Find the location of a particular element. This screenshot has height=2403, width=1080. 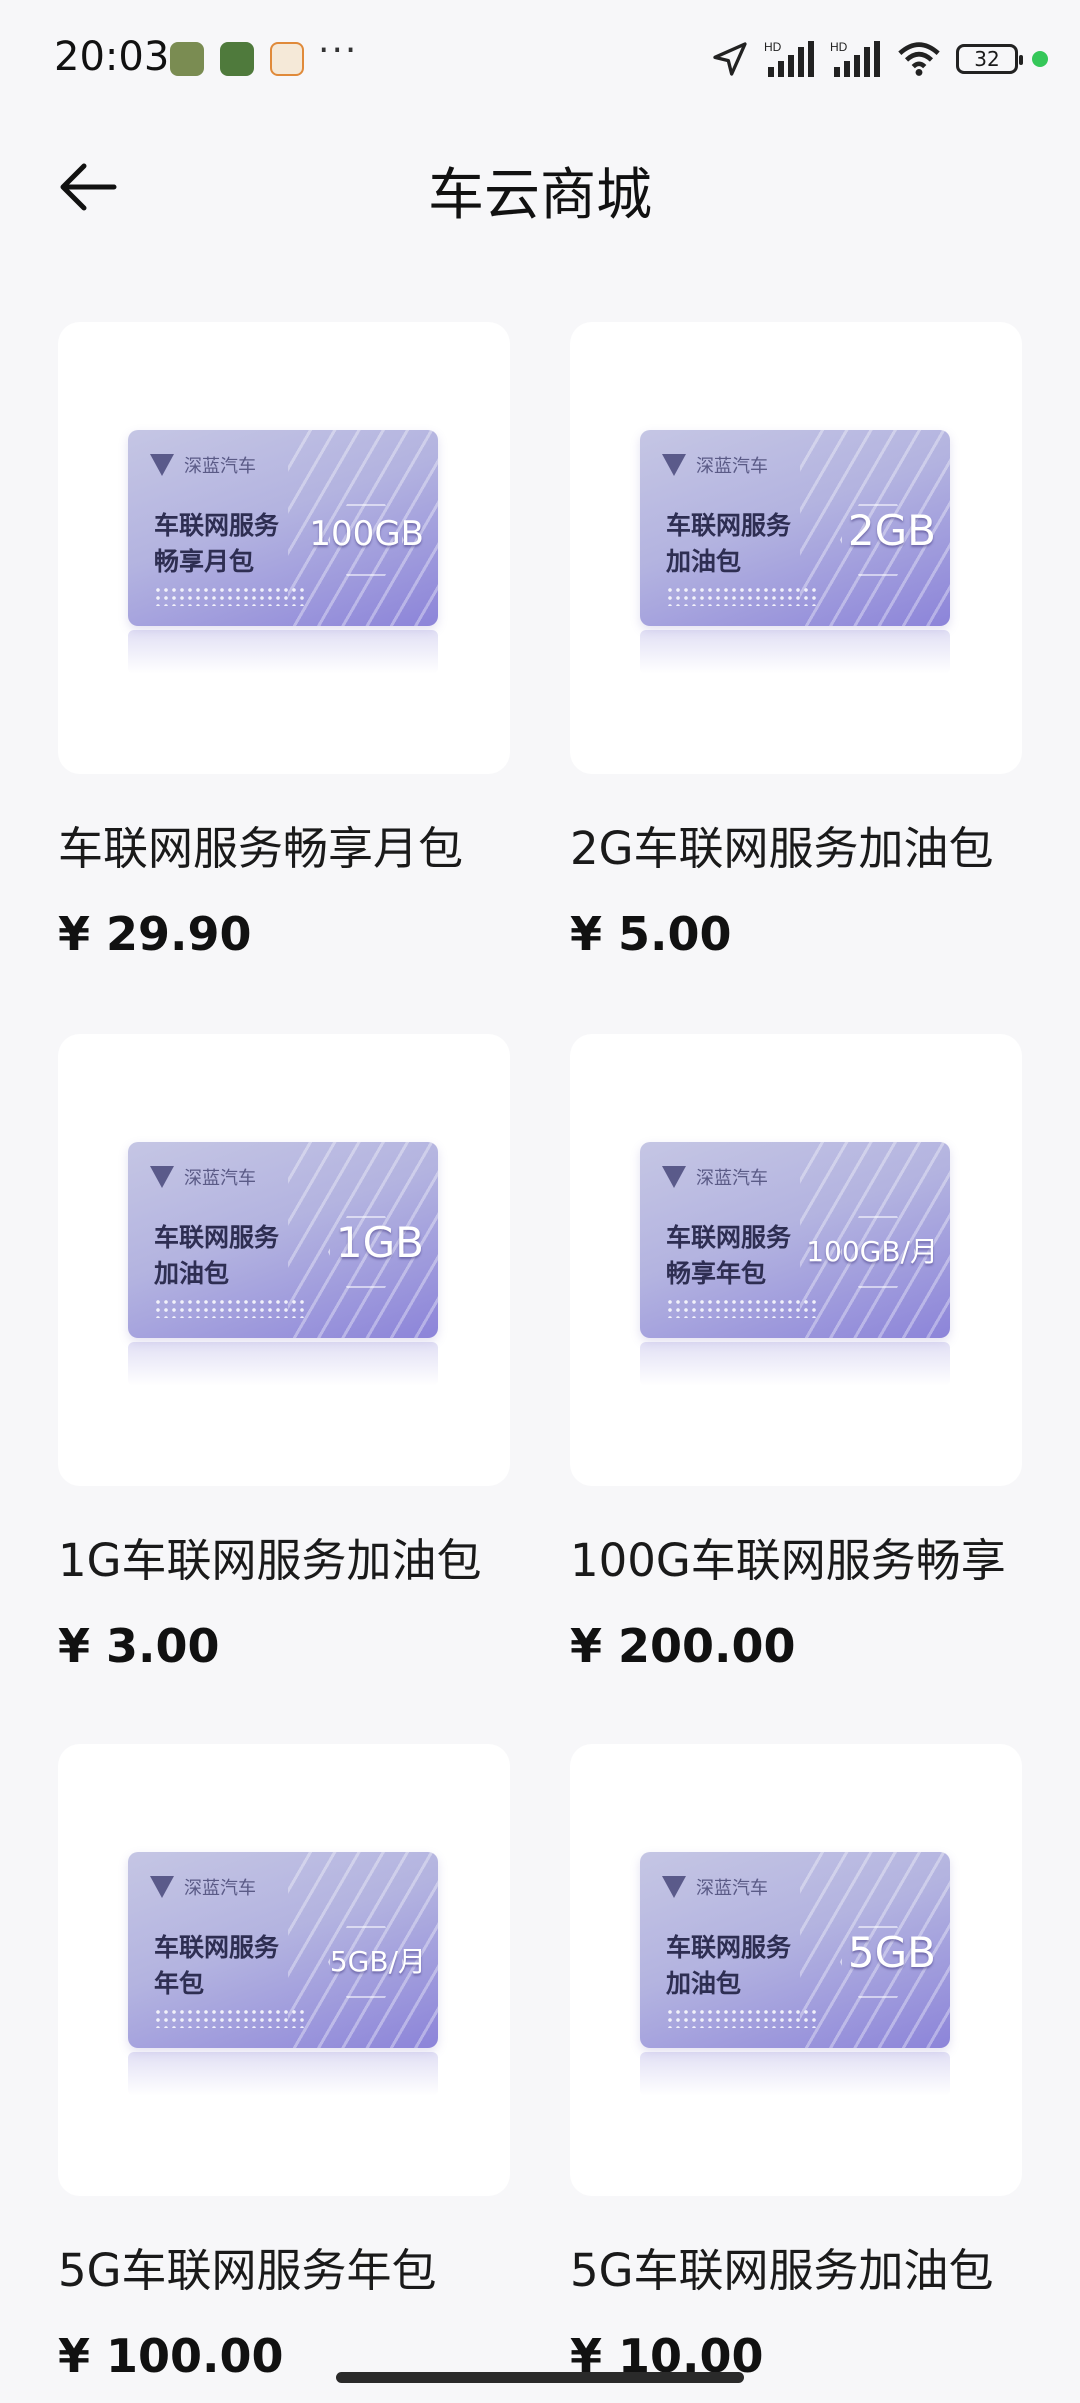

product-image: 深蓝汽车 车联网服务 年包 5GB/月 is located at coordinates (284, 1970).